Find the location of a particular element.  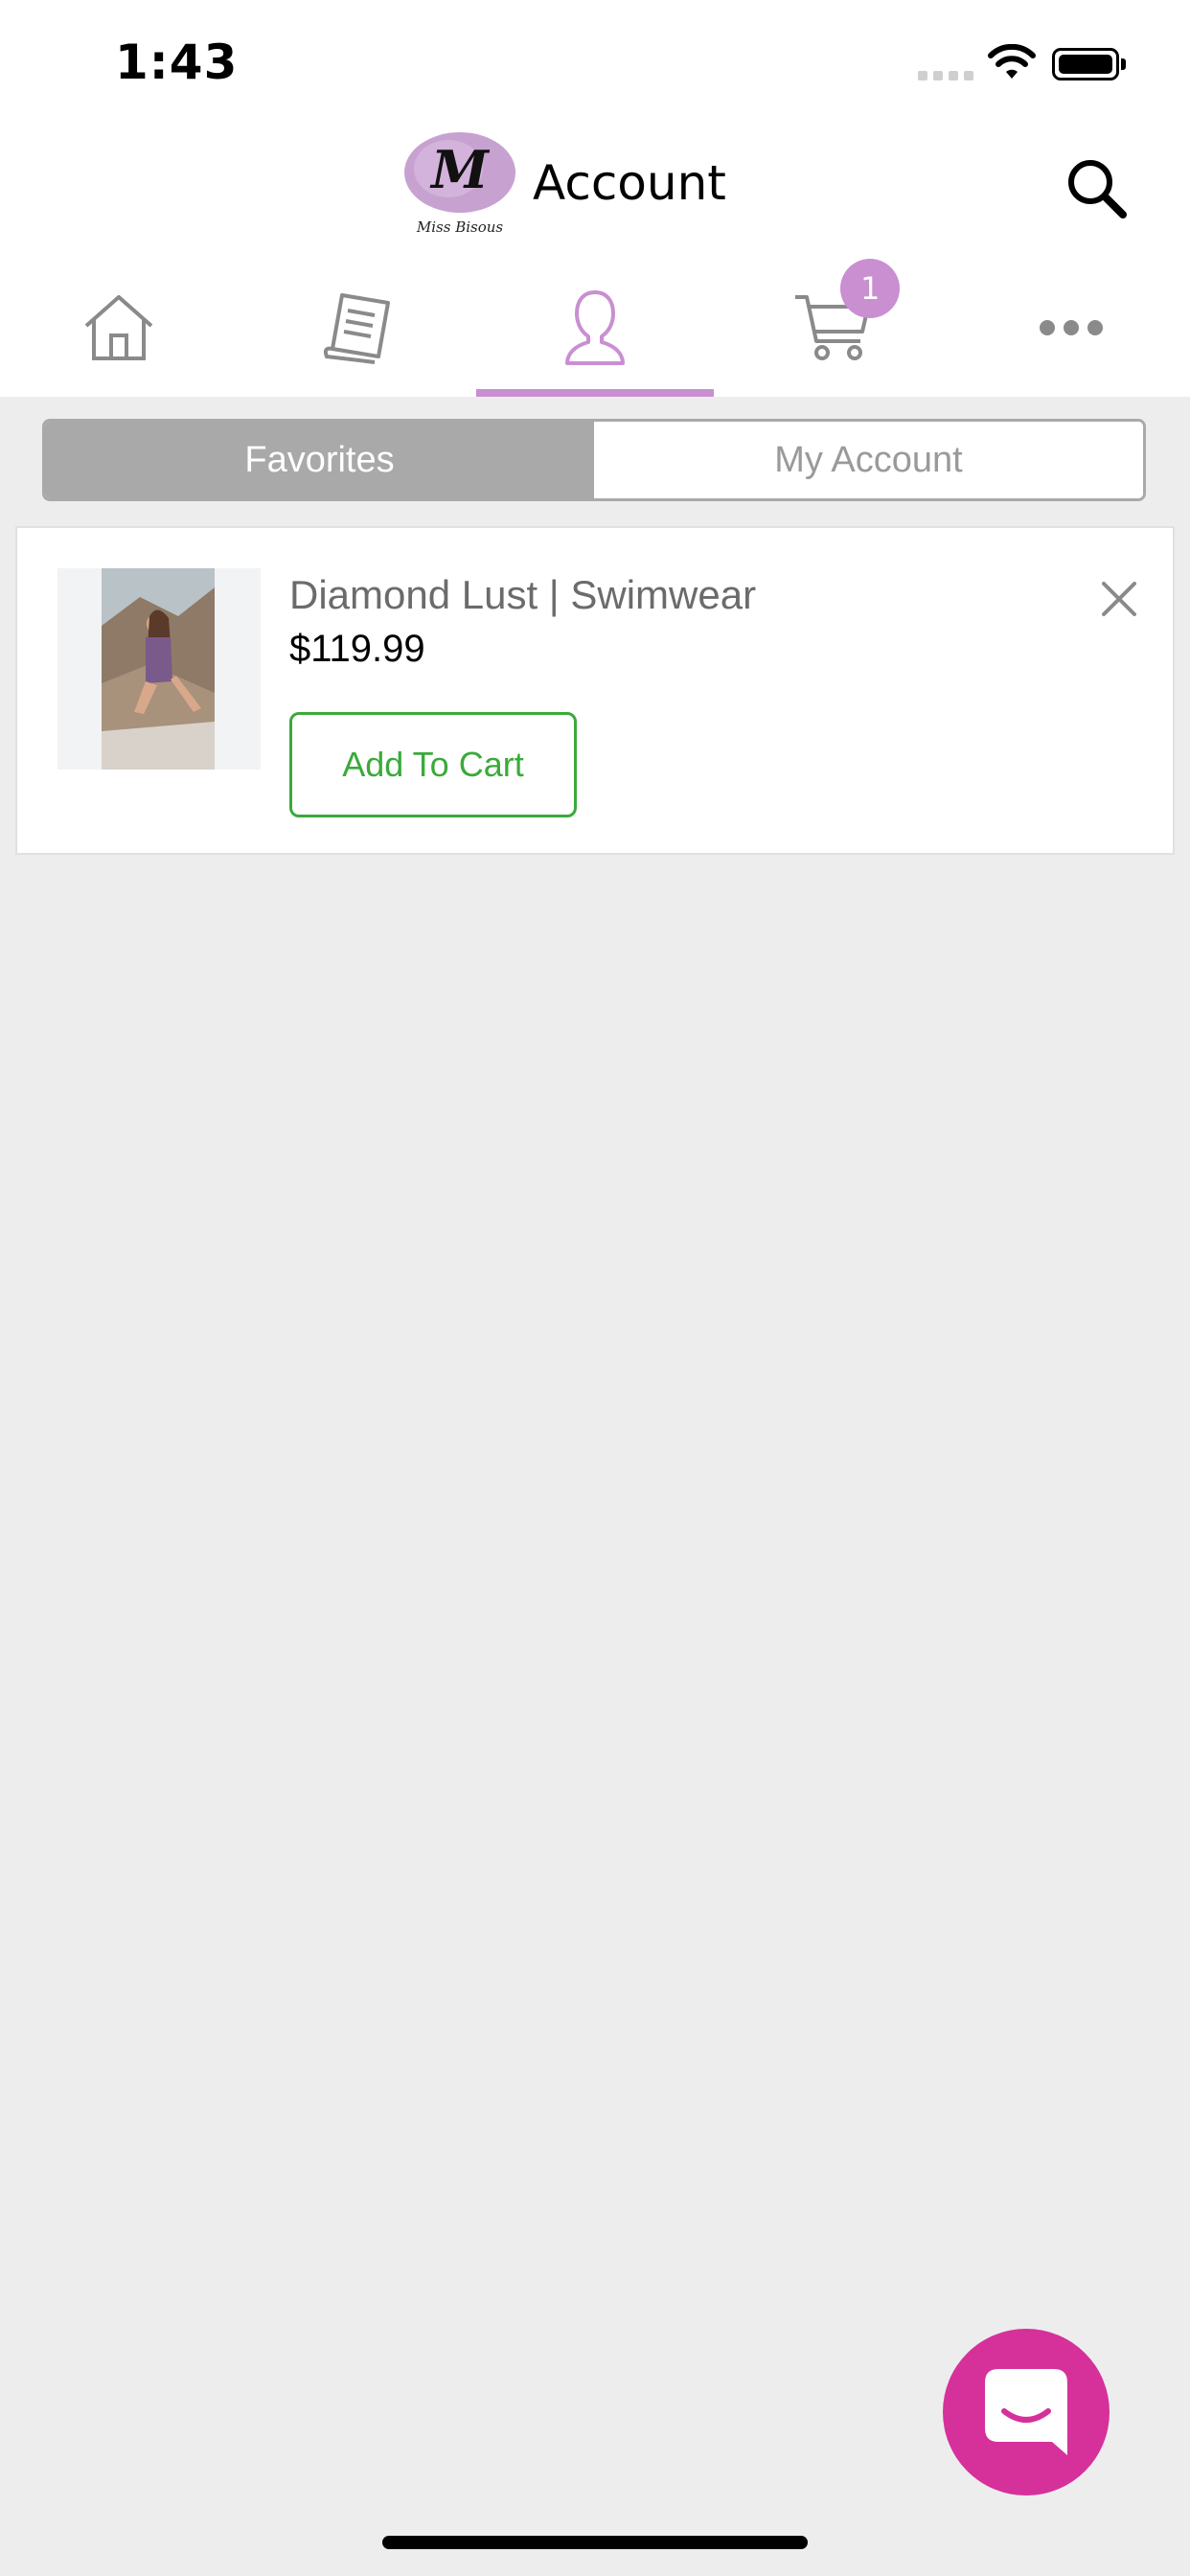

chat-icon is located at coordinates (1026, 2412).